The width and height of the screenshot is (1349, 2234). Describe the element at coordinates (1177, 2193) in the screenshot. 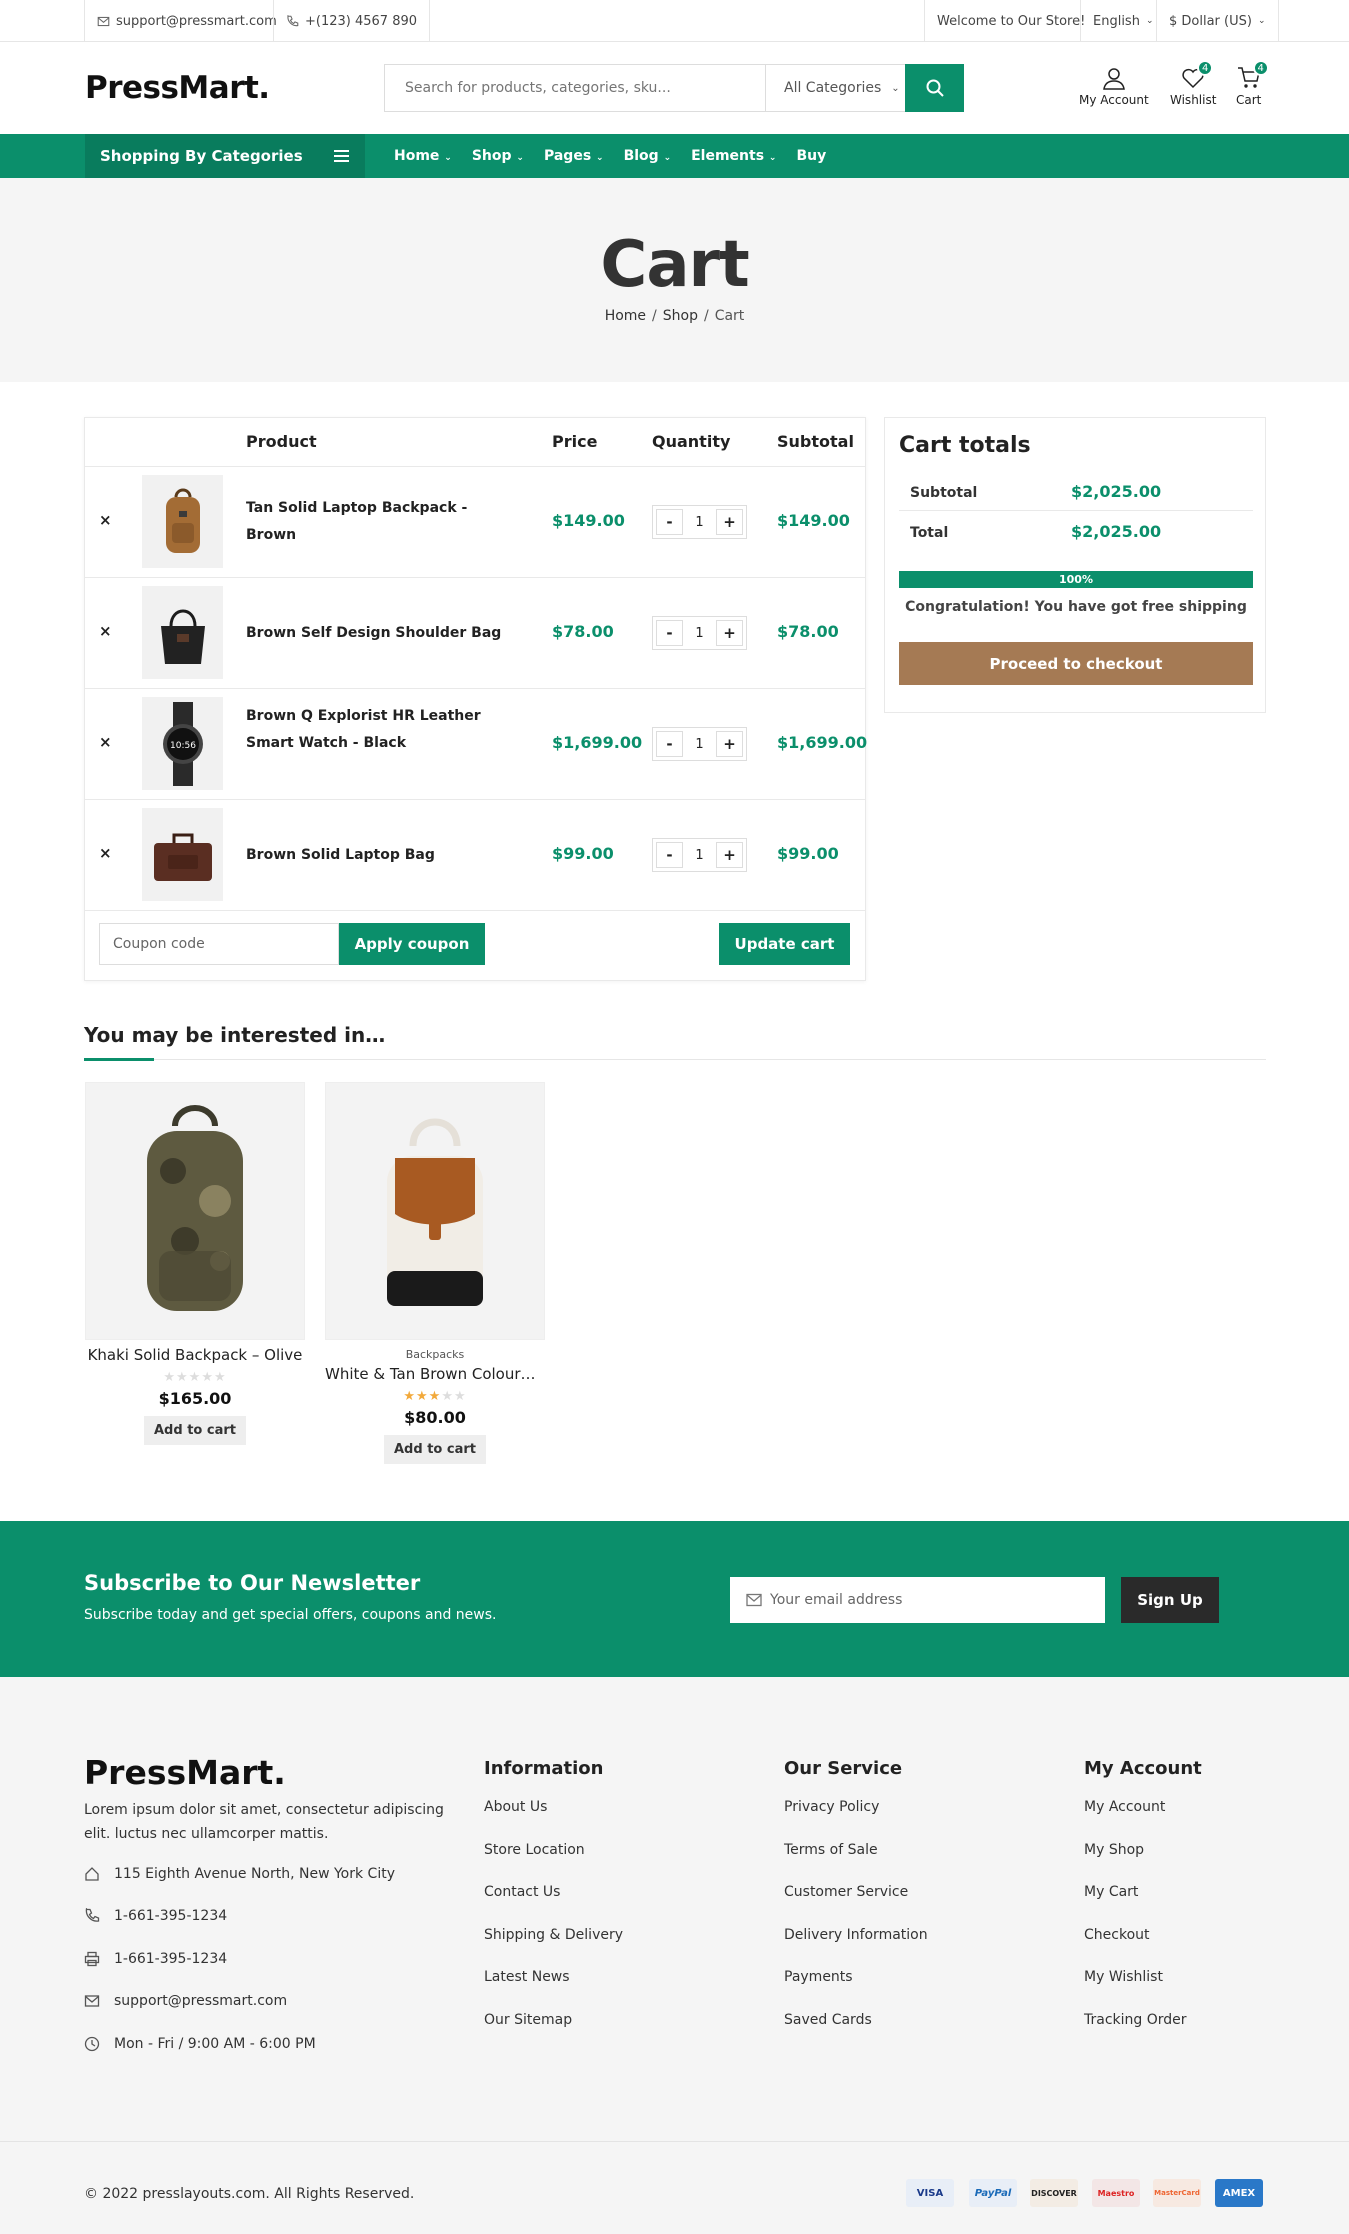

I see `mastercard-icon: MasterCard` at that location.